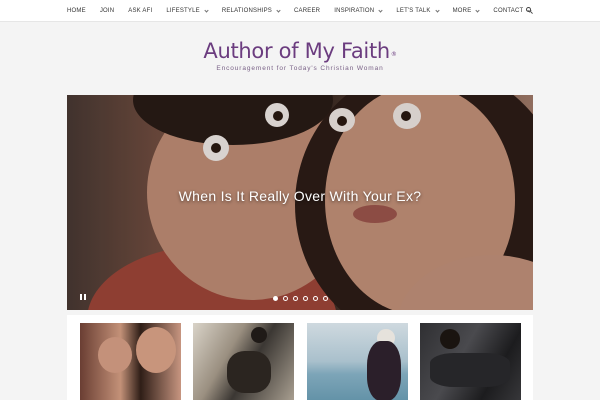 The height and width of the screenshot is (400, 600). Describe the element at coordinates (247, 11) in the screenshot. I see `nav-label: RELATIONSHIPS` at that location.